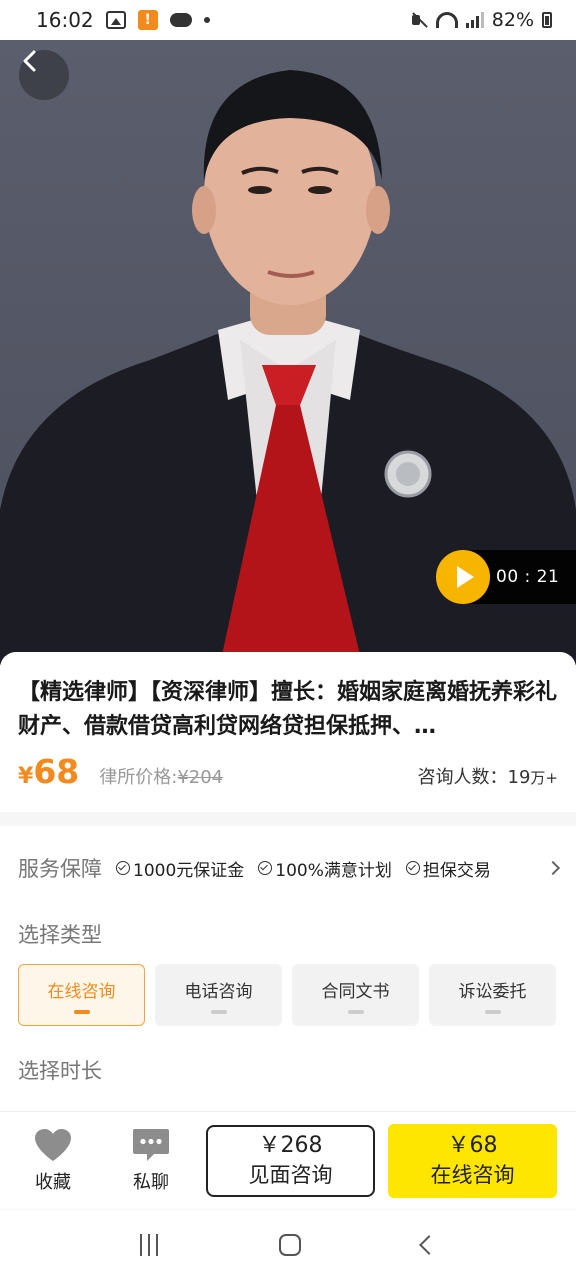 The height and width of the screenshot is (1280, 576). I want to click on status-right: 82%, so click(481, 20).